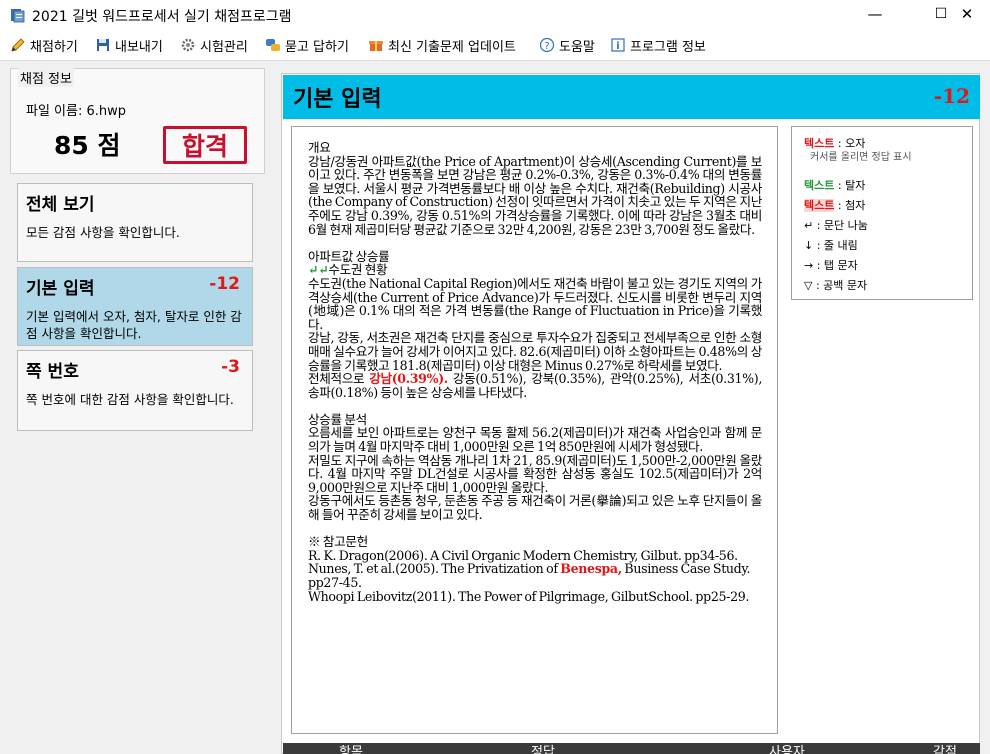 This screenshot has height=754, width=990. Describe the element at coordinates (52, 372) in the screenshot. I see `category-title: 쪽 번호` at that location.